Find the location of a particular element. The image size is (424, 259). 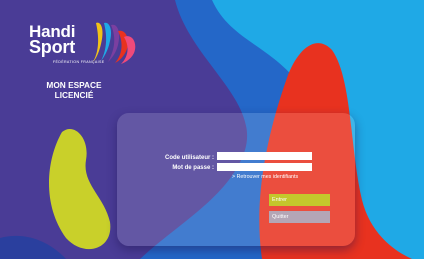

logo-word-sport: Sport is located at coordinates (52, 47).